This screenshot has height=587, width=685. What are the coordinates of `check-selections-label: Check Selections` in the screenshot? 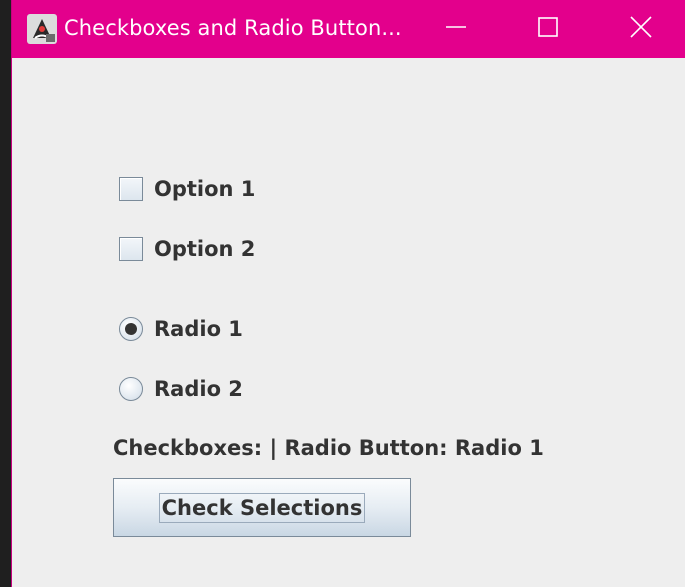 It's located at (262, 507).